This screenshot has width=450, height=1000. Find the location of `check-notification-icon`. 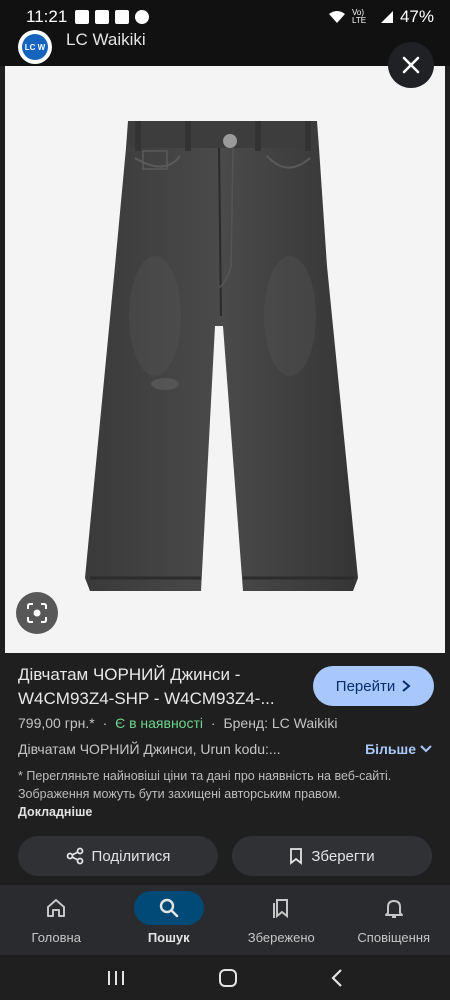

check-notification-icon is located at coordinates (122, 17).